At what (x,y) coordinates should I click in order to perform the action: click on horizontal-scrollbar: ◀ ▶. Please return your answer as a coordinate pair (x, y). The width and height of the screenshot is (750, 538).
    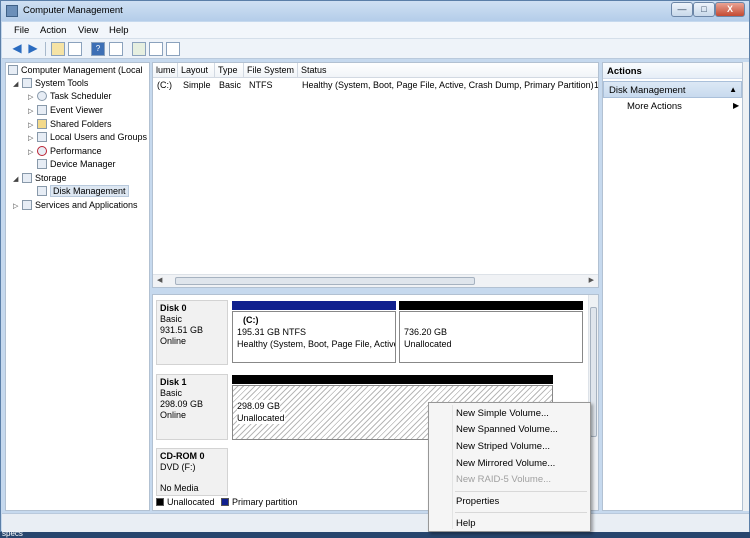
    Looking at the image, I should click on (375, 280).